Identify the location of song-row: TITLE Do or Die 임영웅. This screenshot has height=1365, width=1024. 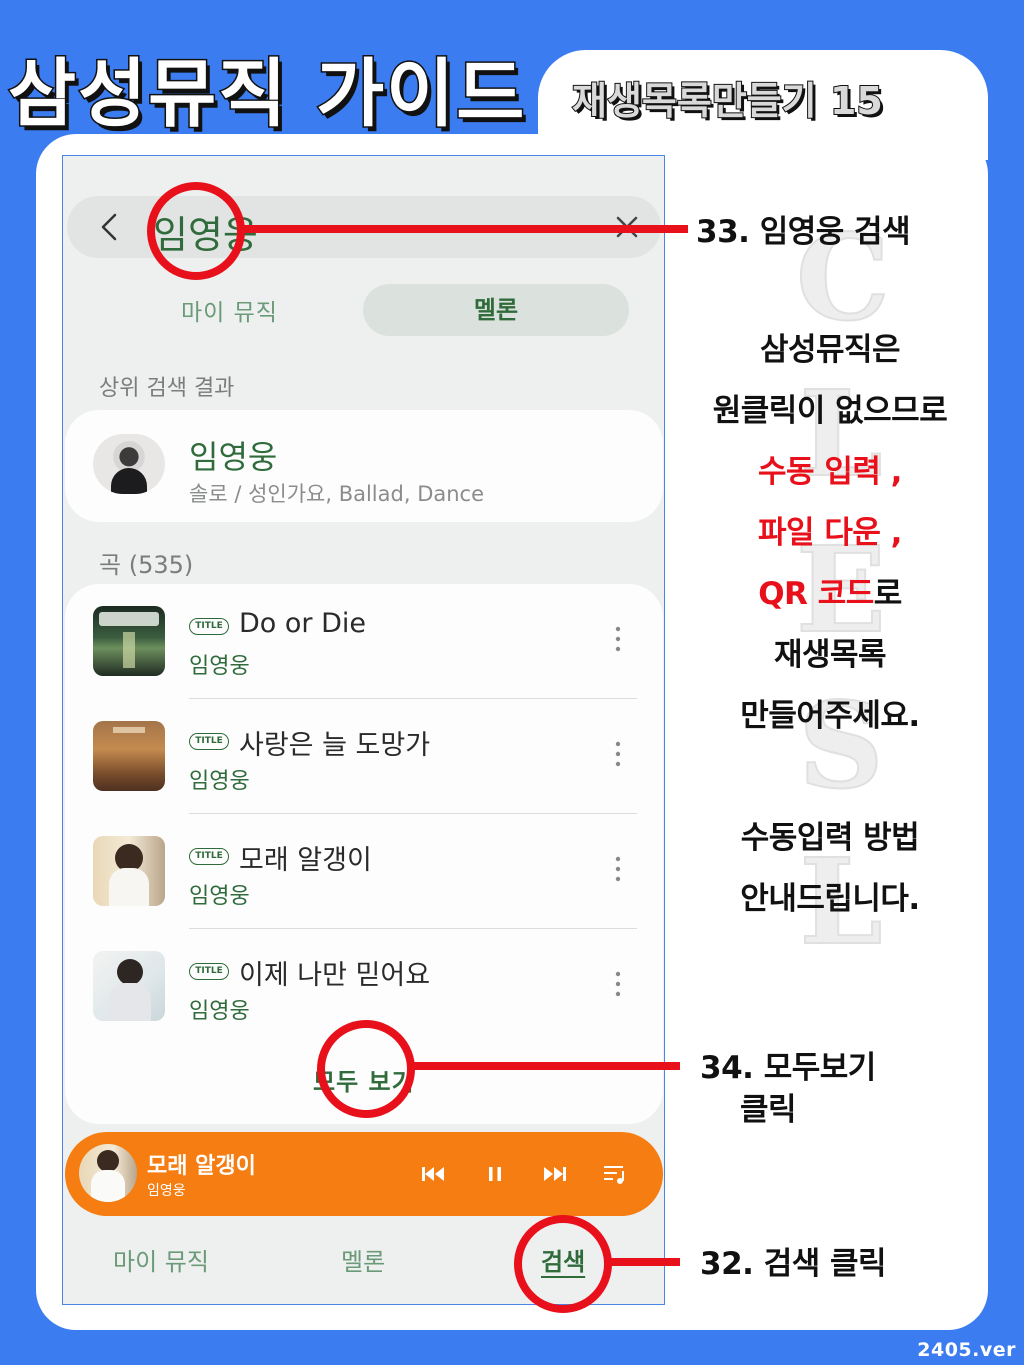
(364, 641).